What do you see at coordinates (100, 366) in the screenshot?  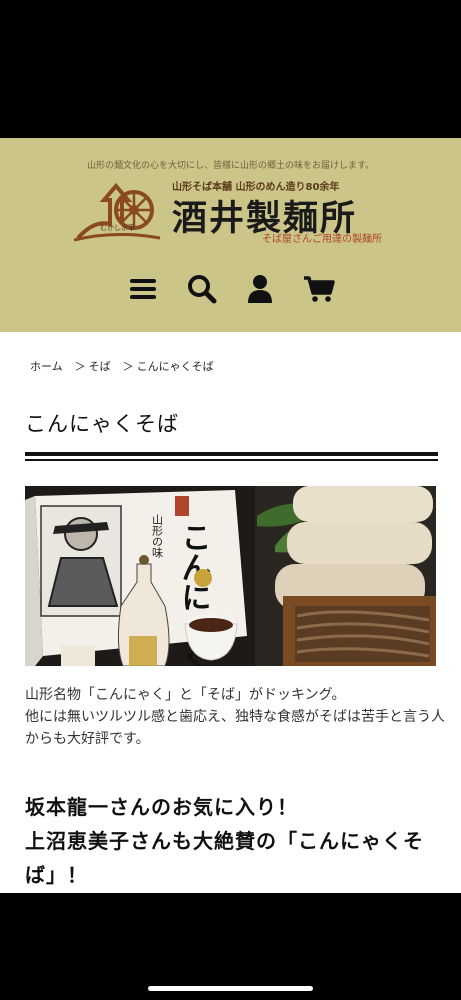 I see `breadcrumb-soba-link: そば` at bounding box center [100, 366].